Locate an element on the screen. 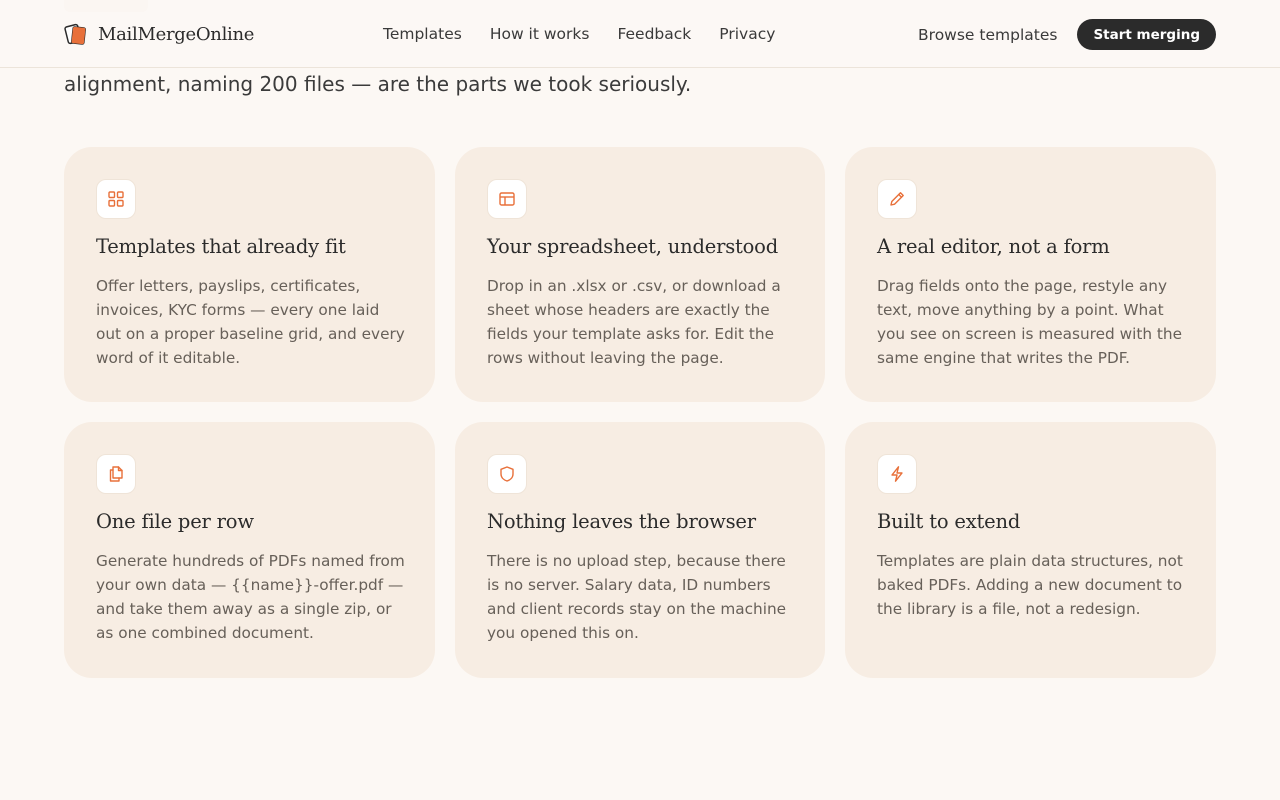 Image resolution: width=1280 pixels, height=800 pixels. shield-icon is located at coordinates (507, 474).